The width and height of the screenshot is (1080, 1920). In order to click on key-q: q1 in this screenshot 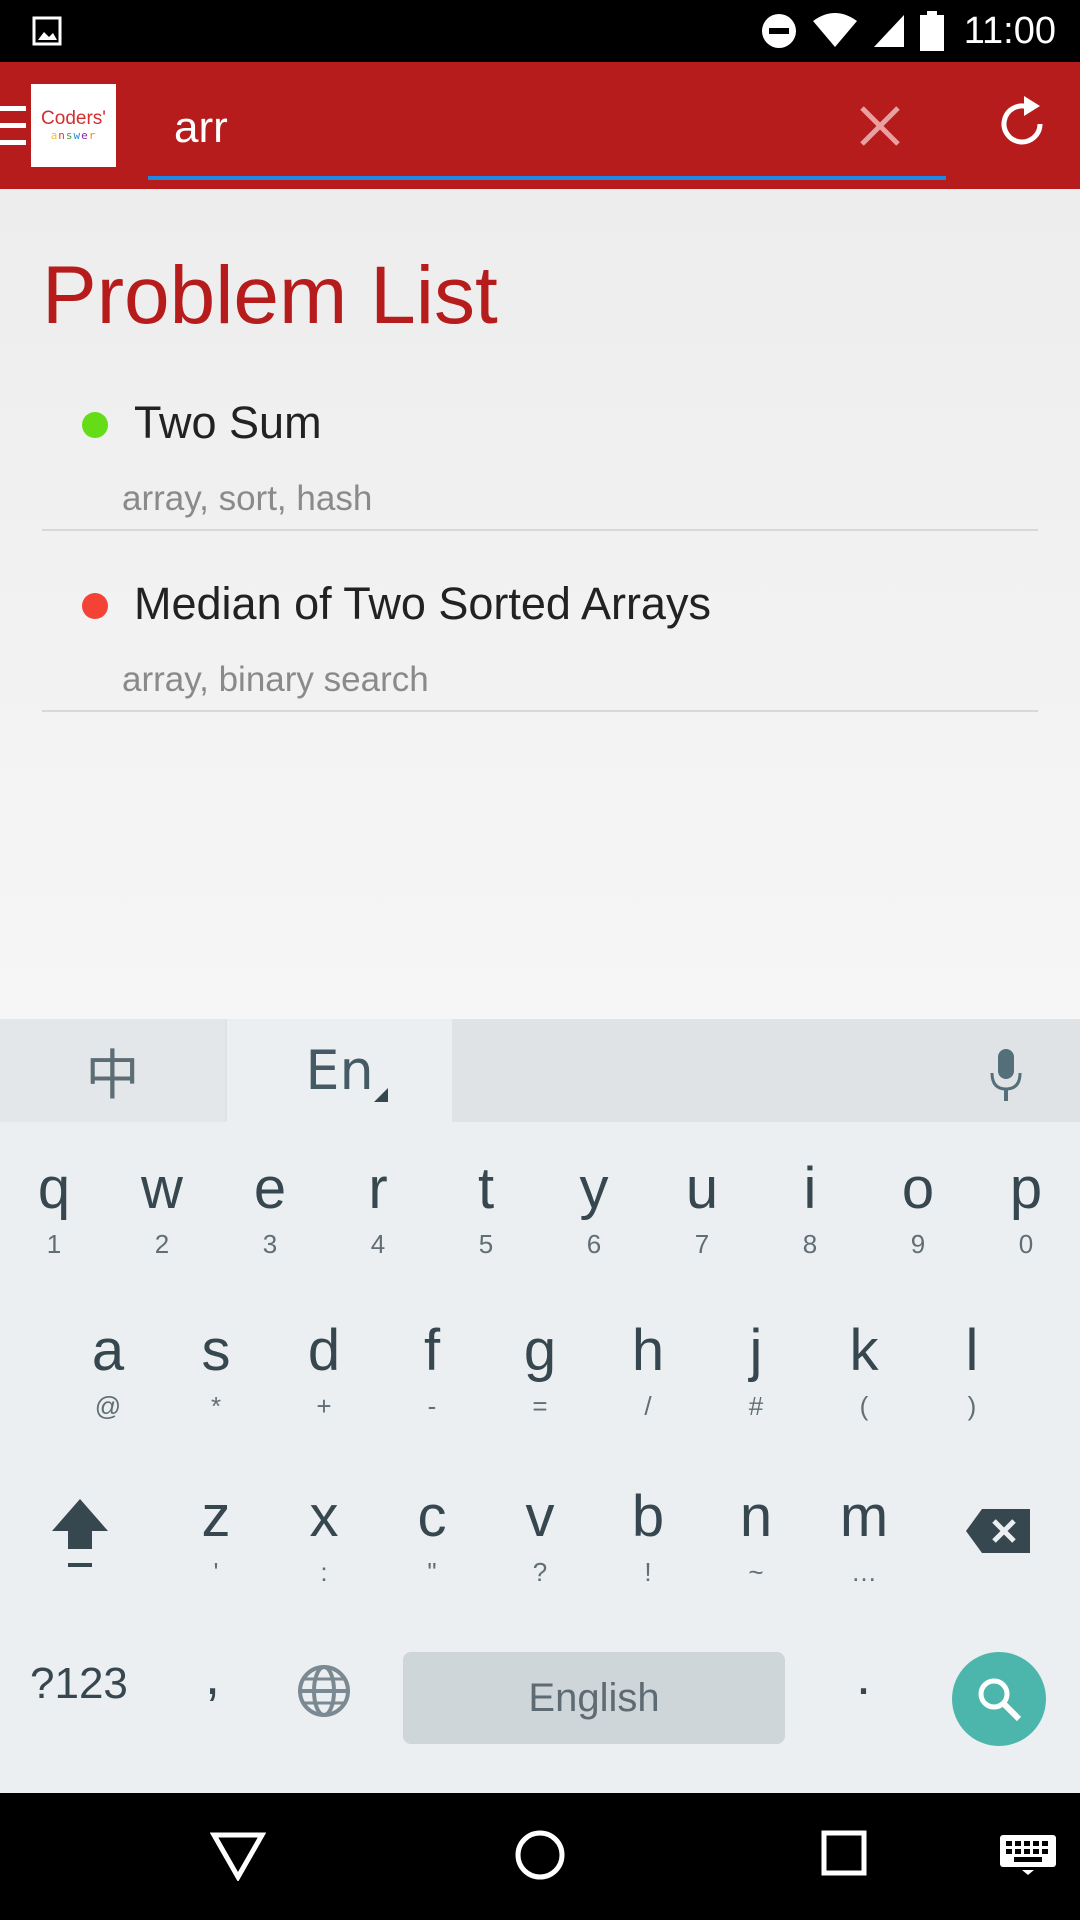, I will do `click(54, 1209)`.